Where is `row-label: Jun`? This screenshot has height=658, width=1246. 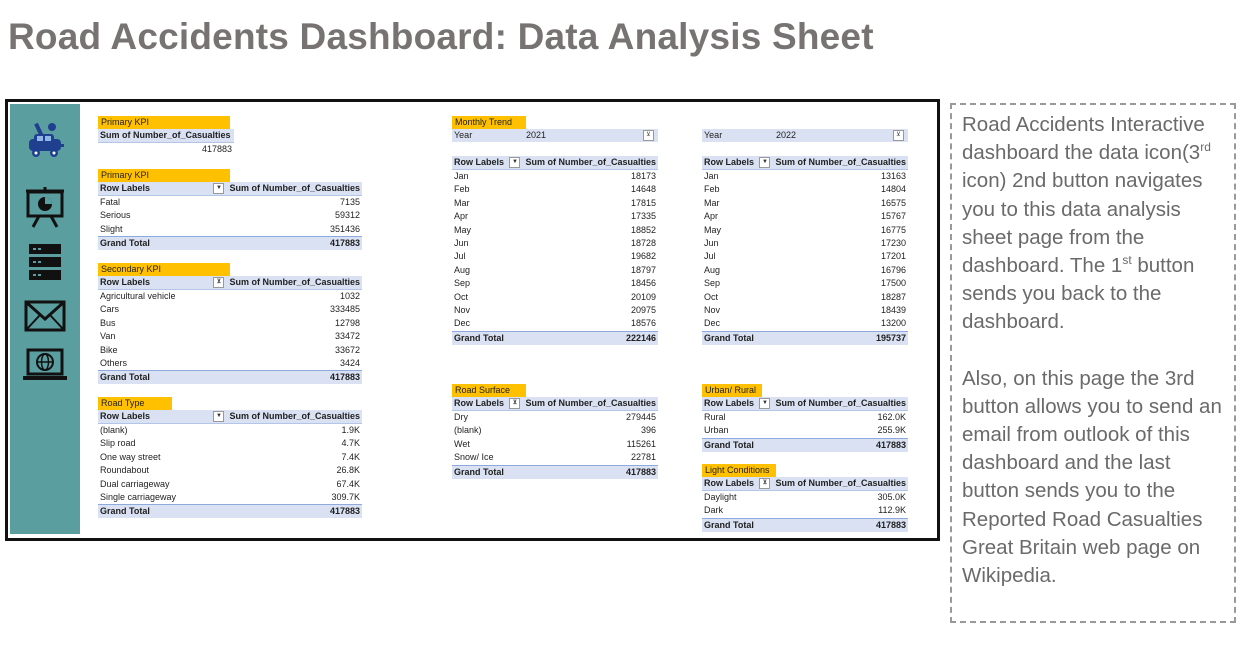
row-label: Jun is located at coordinates (461, 242).